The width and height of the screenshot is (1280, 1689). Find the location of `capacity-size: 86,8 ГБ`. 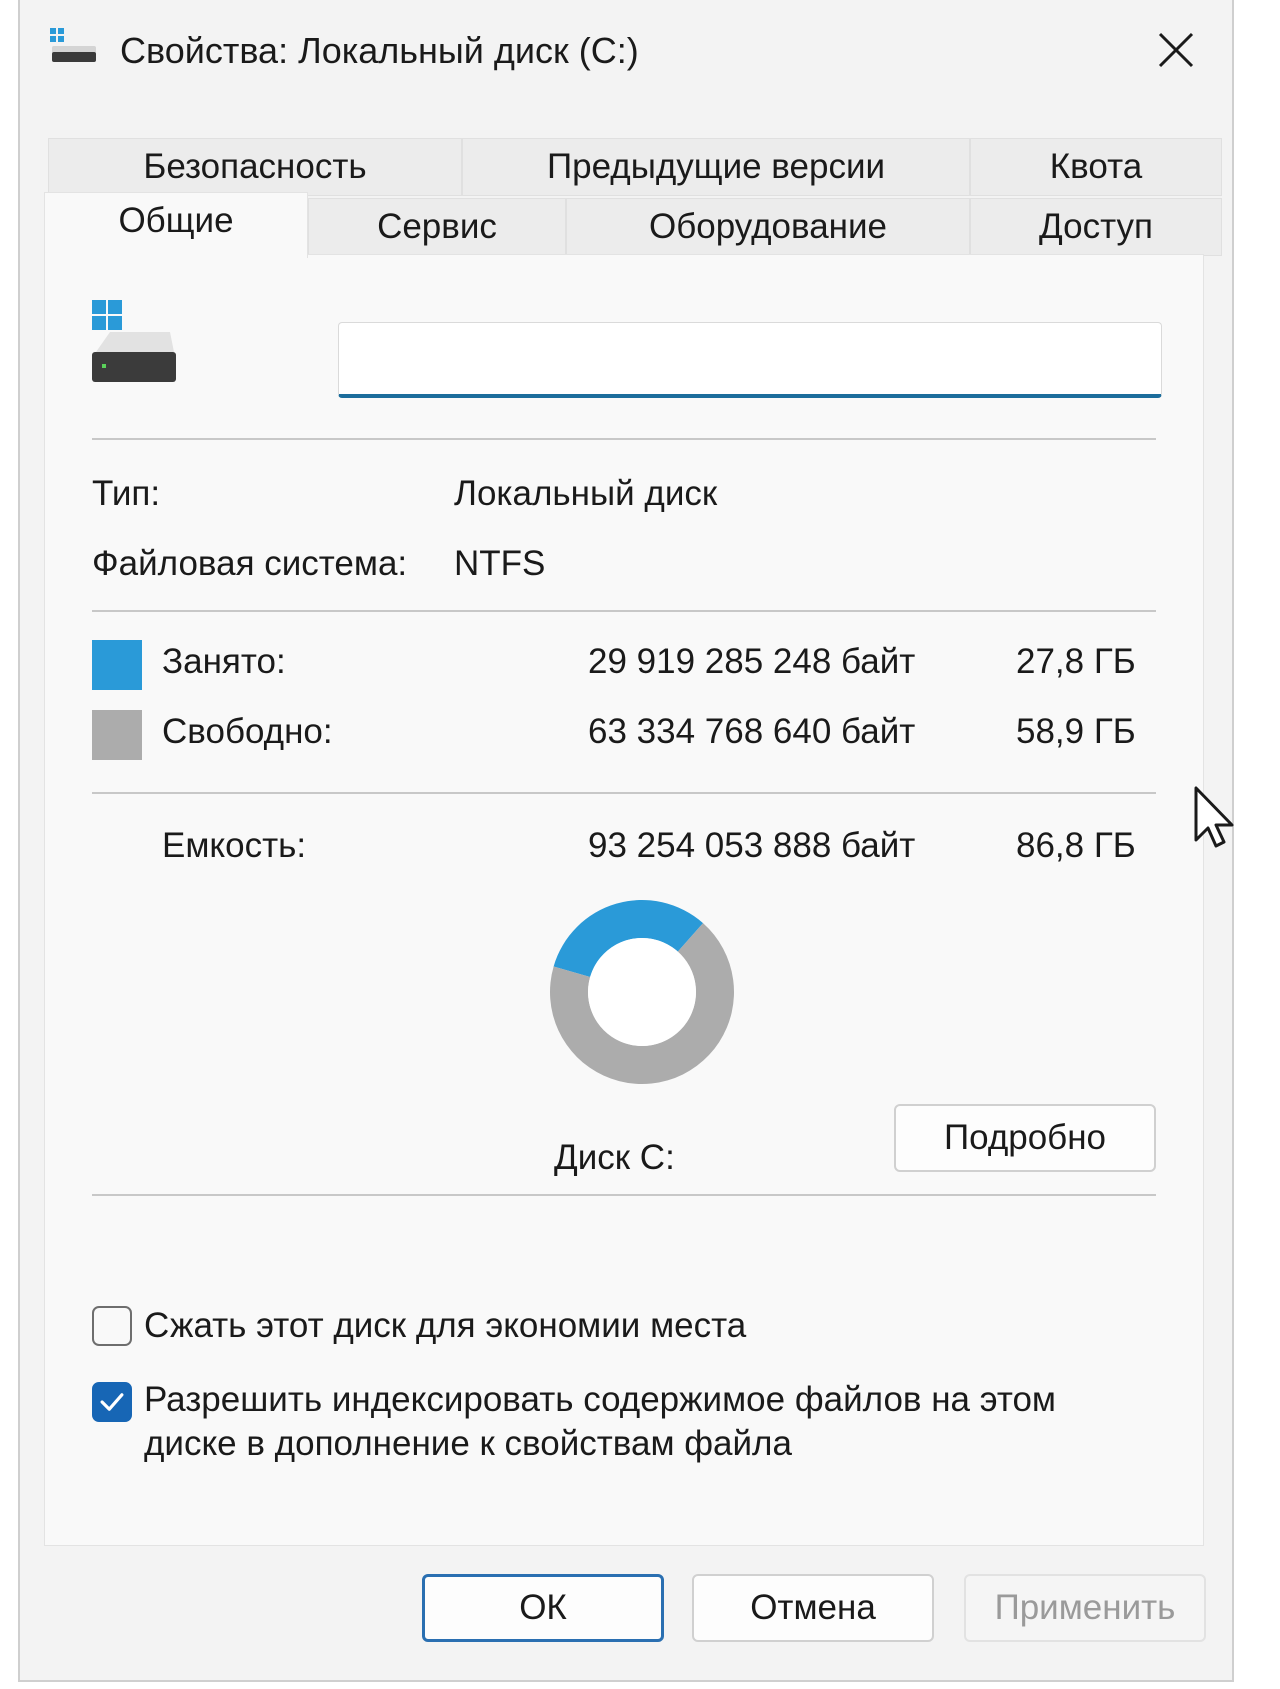

capacity-size: 86,8 ГБ is located at coordinates (1076, 845).